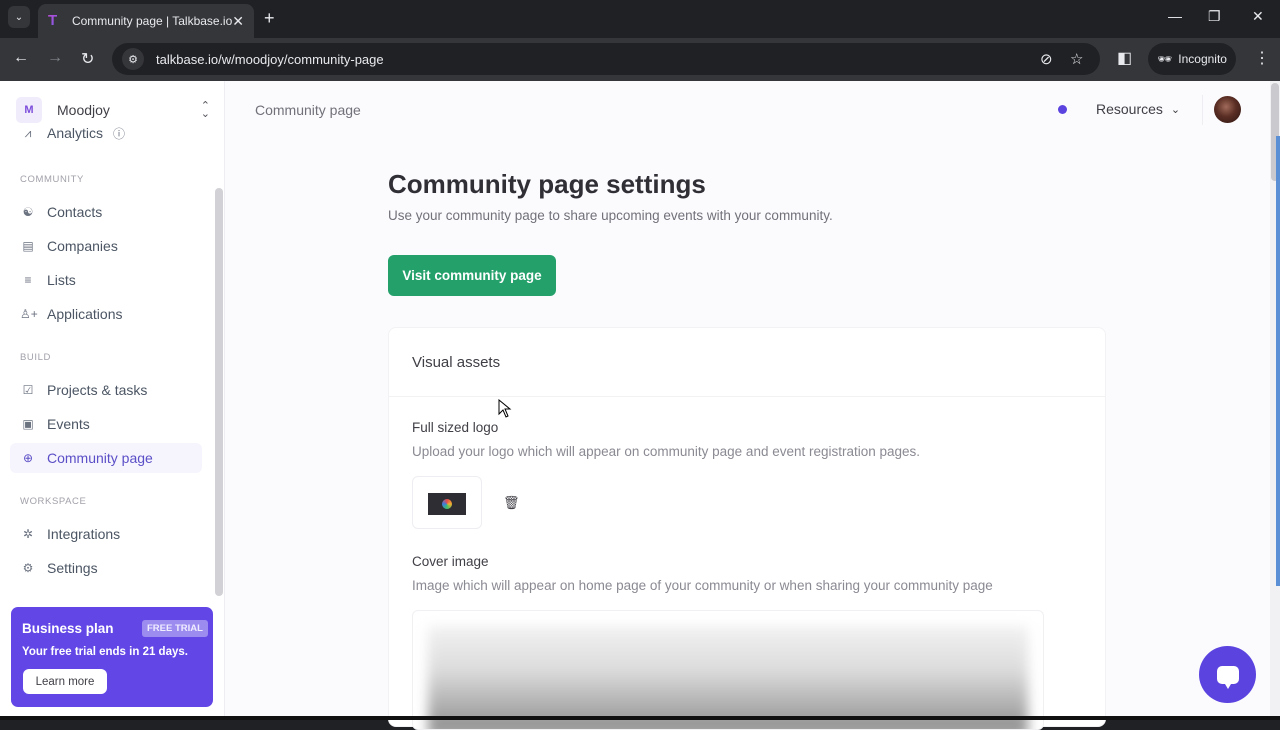  Describe the element at coordinates (119, 133) in the screenshot. I see `info-icon: ⓘ` at that location.